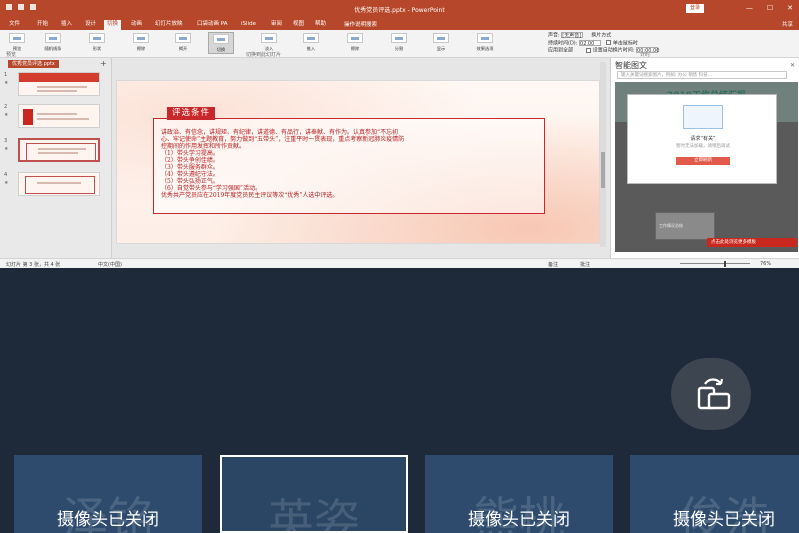 This screenshot has width=799, height=533. Describe the element at coordinates (54, 117) in the screenshot. I see `slide-thumbnail: 2 ★` at that location.